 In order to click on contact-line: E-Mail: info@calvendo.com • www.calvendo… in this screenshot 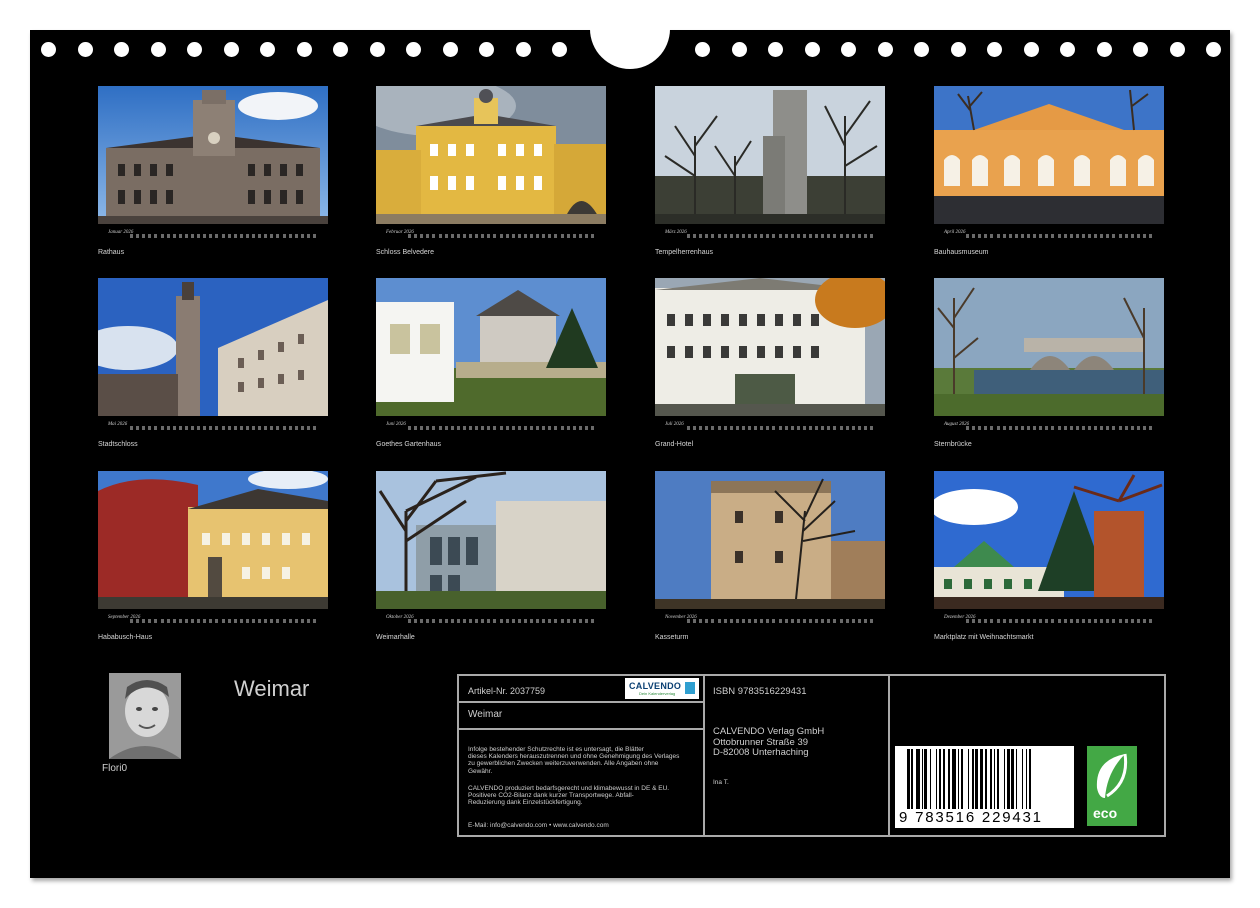, I will do `click(538, 825)`.